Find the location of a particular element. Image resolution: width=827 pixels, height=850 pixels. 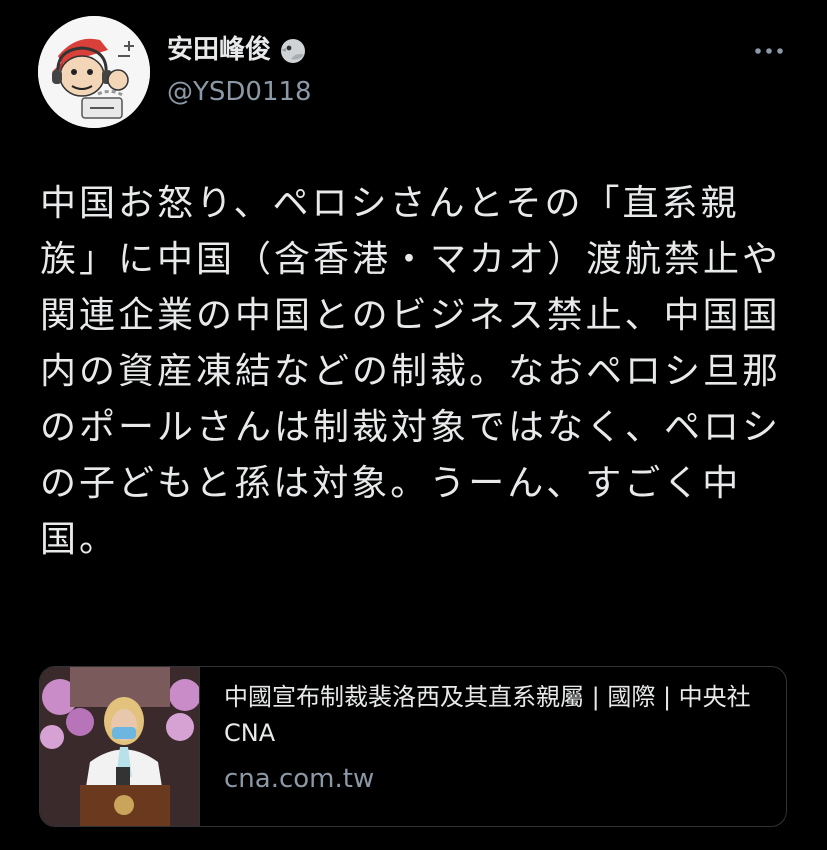

author-name-row: 安田峰俊 is located at coordinates (237, 50).